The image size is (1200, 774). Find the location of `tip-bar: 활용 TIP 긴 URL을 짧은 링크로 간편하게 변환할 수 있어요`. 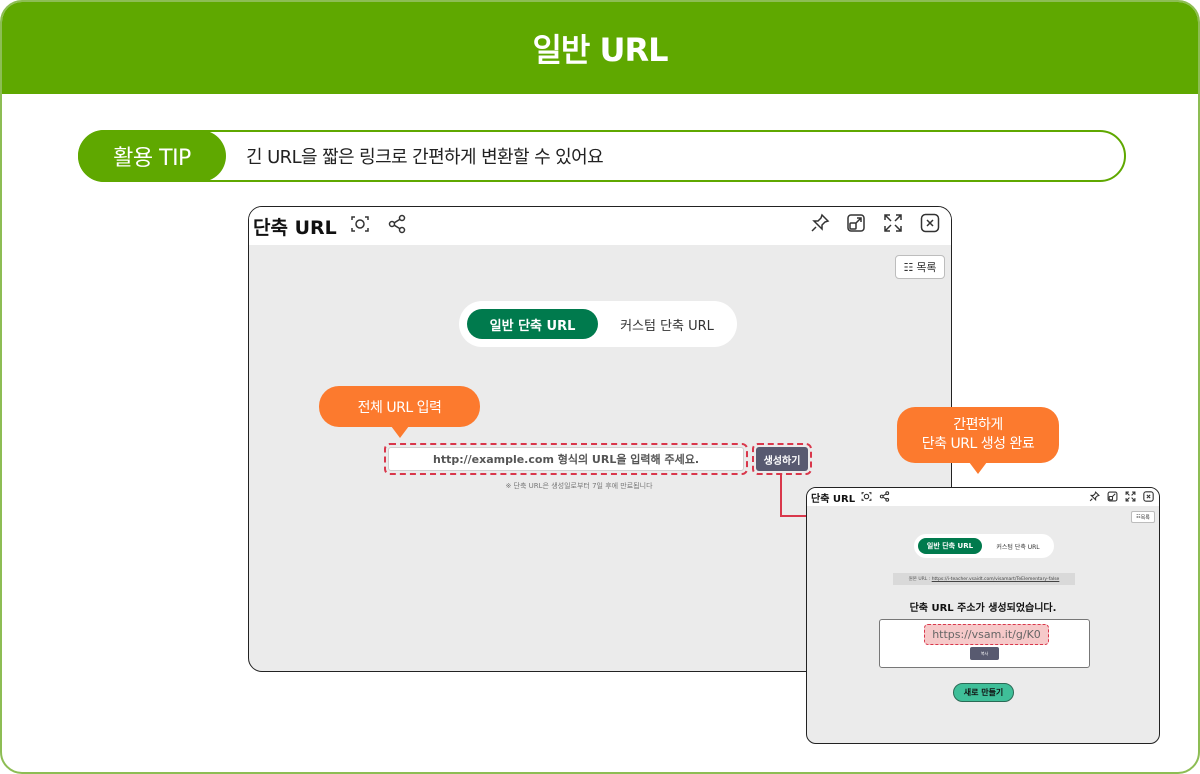

tip-bar: 활용 TIP 긴 URL을 짧은 링크로 간편하게 변환할 수 있어요 is located at coordinates (602, 156).